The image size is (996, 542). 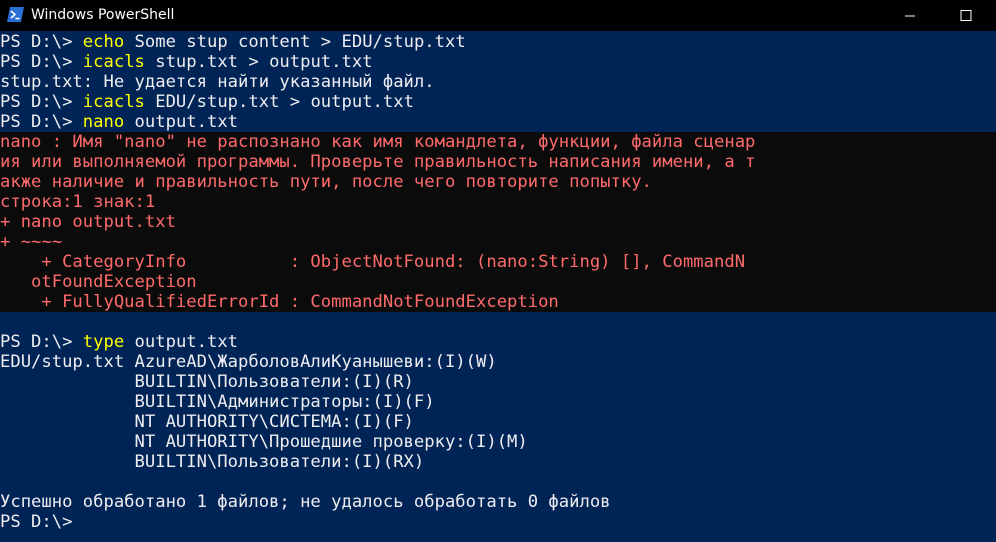 I want to click on command-line: PS D:\> type output.txt, so click(x=498, y=342).